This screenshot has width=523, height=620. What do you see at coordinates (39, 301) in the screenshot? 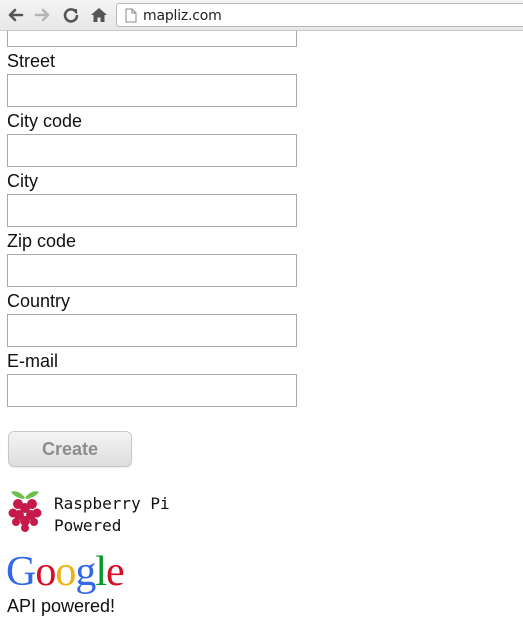
I see `country-label: Country` at bounding box center [39, 301].